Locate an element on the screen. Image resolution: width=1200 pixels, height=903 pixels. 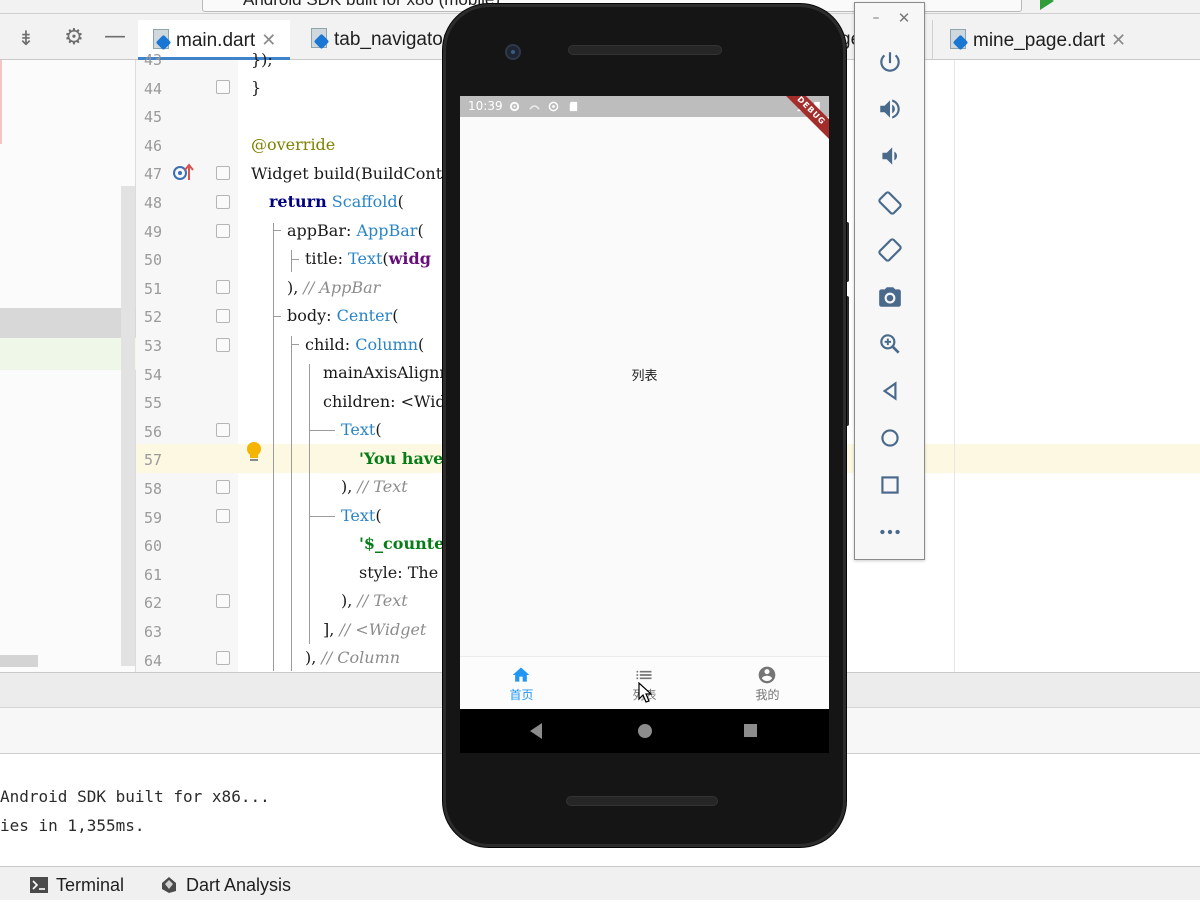
nav-item-home: 首页 is located at coordinates (521, 683).